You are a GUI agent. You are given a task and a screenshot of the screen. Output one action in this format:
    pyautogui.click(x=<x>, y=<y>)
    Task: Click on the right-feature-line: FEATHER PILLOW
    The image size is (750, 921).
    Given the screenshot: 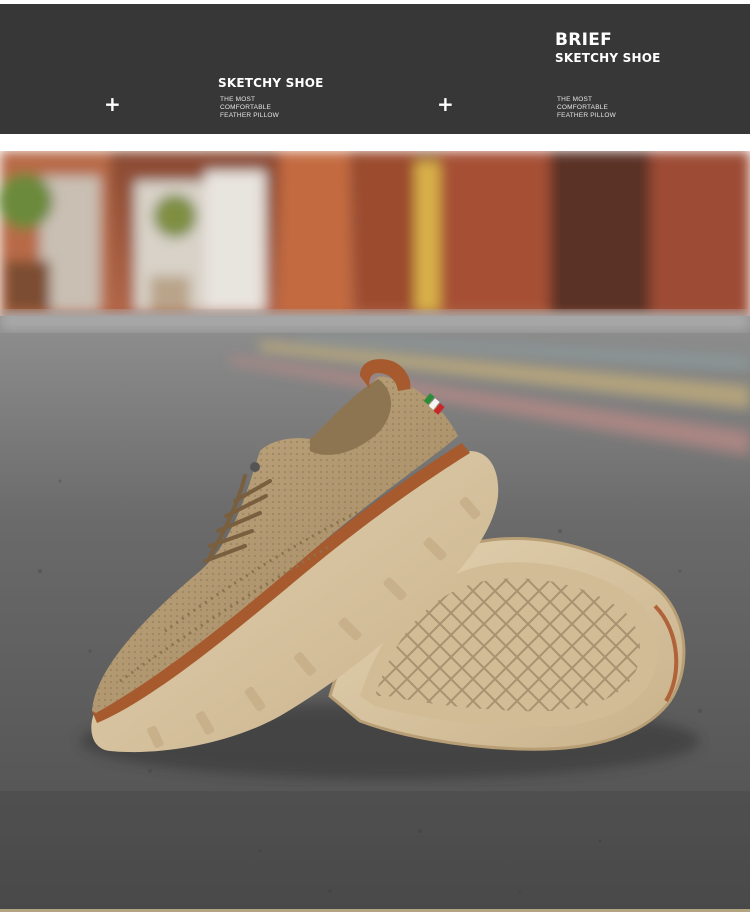 What is the action you would take?
    pyautogui.click(x=587, y=115)
    